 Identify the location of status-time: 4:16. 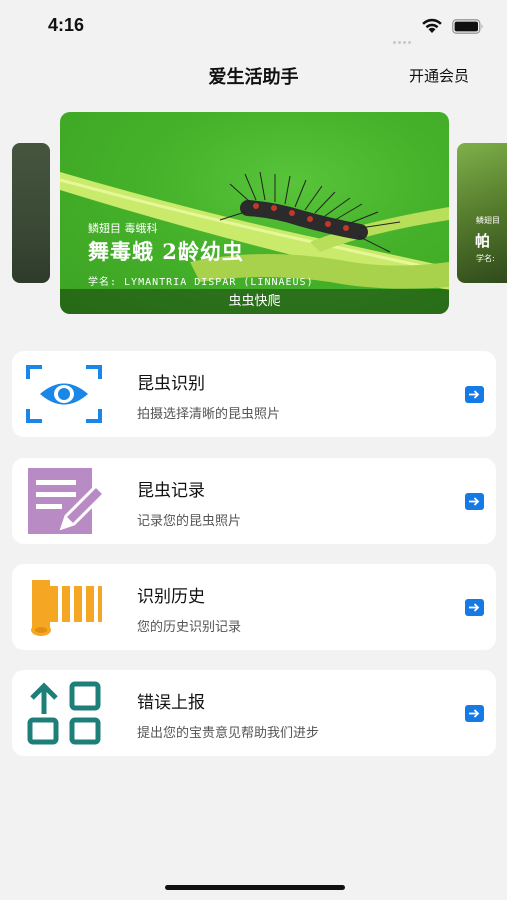
(66, 25).